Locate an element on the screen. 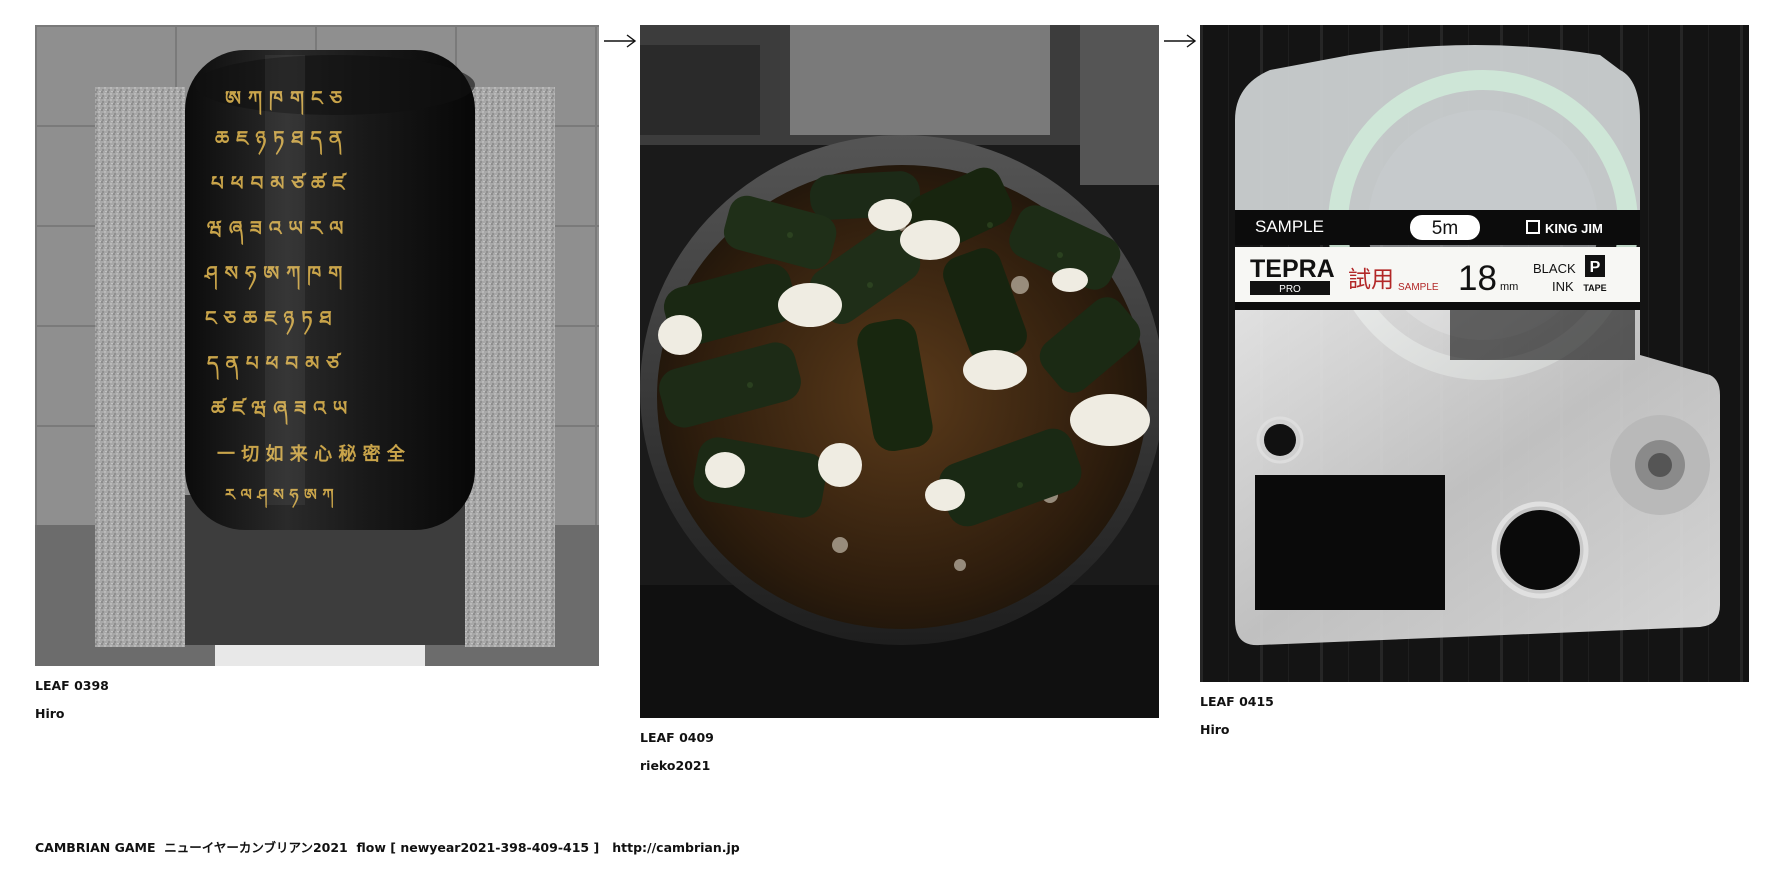  cassette-maker-text: KING JIM is located at coordinates (1574, 228).